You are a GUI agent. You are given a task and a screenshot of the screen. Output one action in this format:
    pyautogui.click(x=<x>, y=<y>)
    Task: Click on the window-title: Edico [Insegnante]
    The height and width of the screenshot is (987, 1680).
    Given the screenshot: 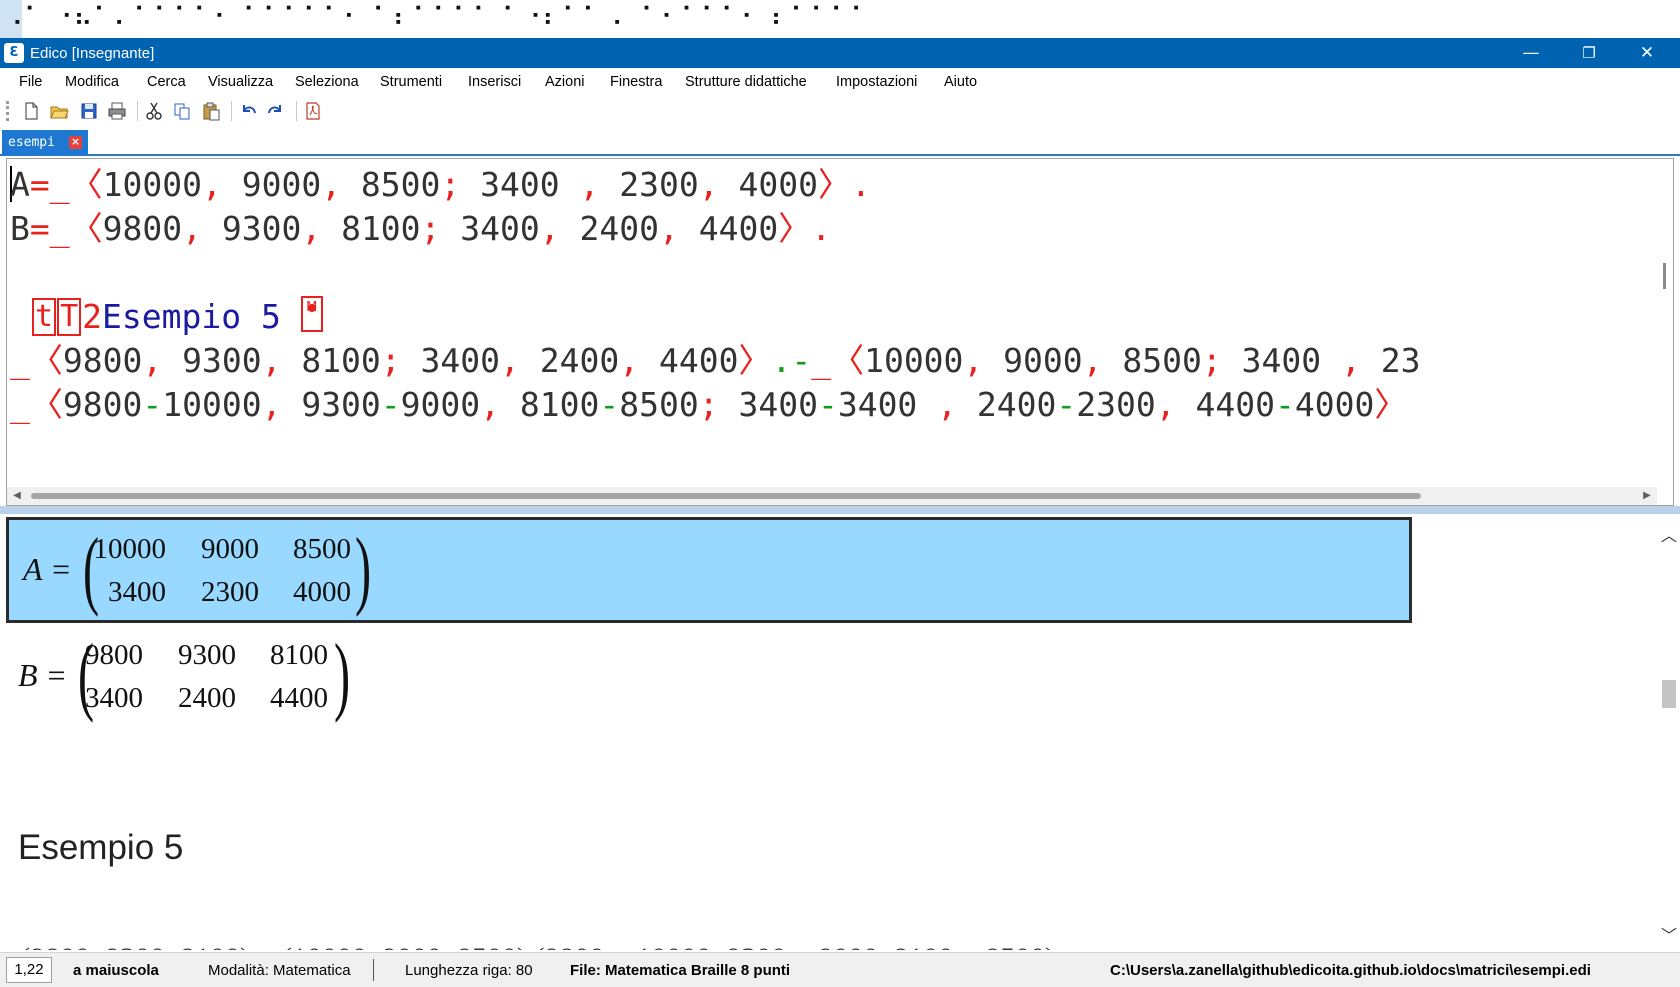 What is the action you would take?
    pyautogui.click(x=92, y=53)
    